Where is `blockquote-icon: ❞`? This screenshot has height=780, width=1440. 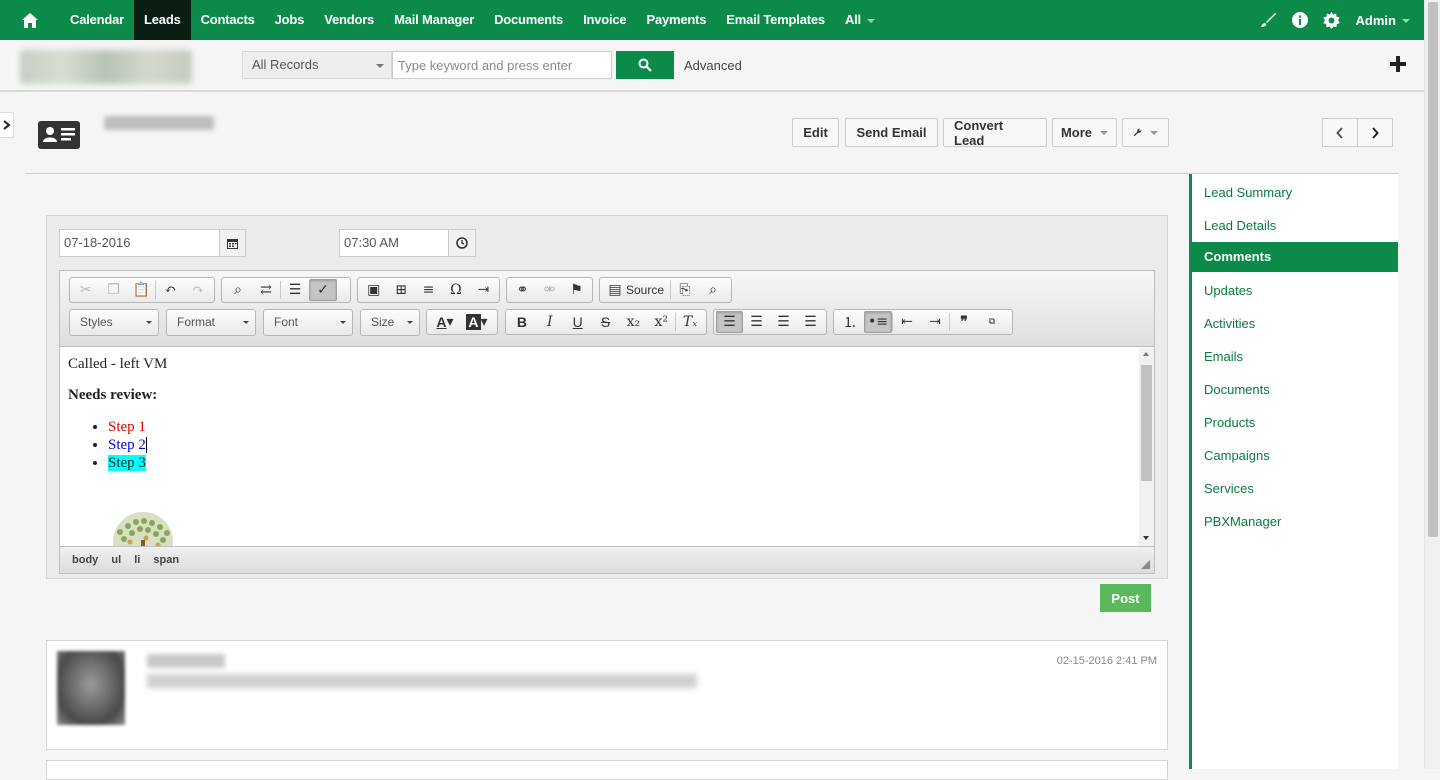
blockquote-icon: ❞ is located at coordinates (964, 322).